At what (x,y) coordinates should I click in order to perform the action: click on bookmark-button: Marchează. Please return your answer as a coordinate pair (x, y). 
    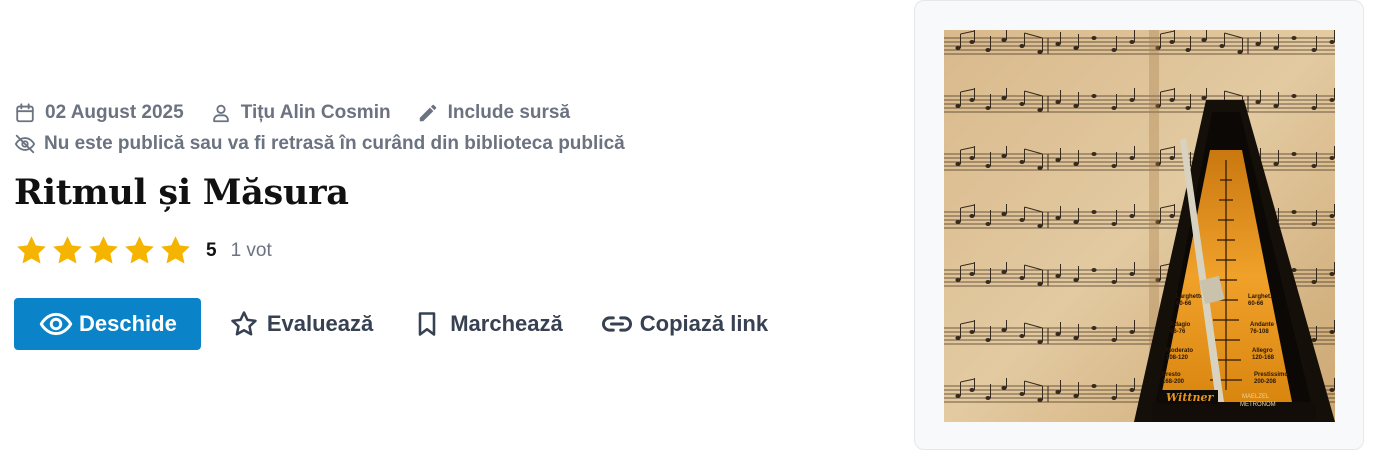
    Looking at the image, I should click on (488, 324).